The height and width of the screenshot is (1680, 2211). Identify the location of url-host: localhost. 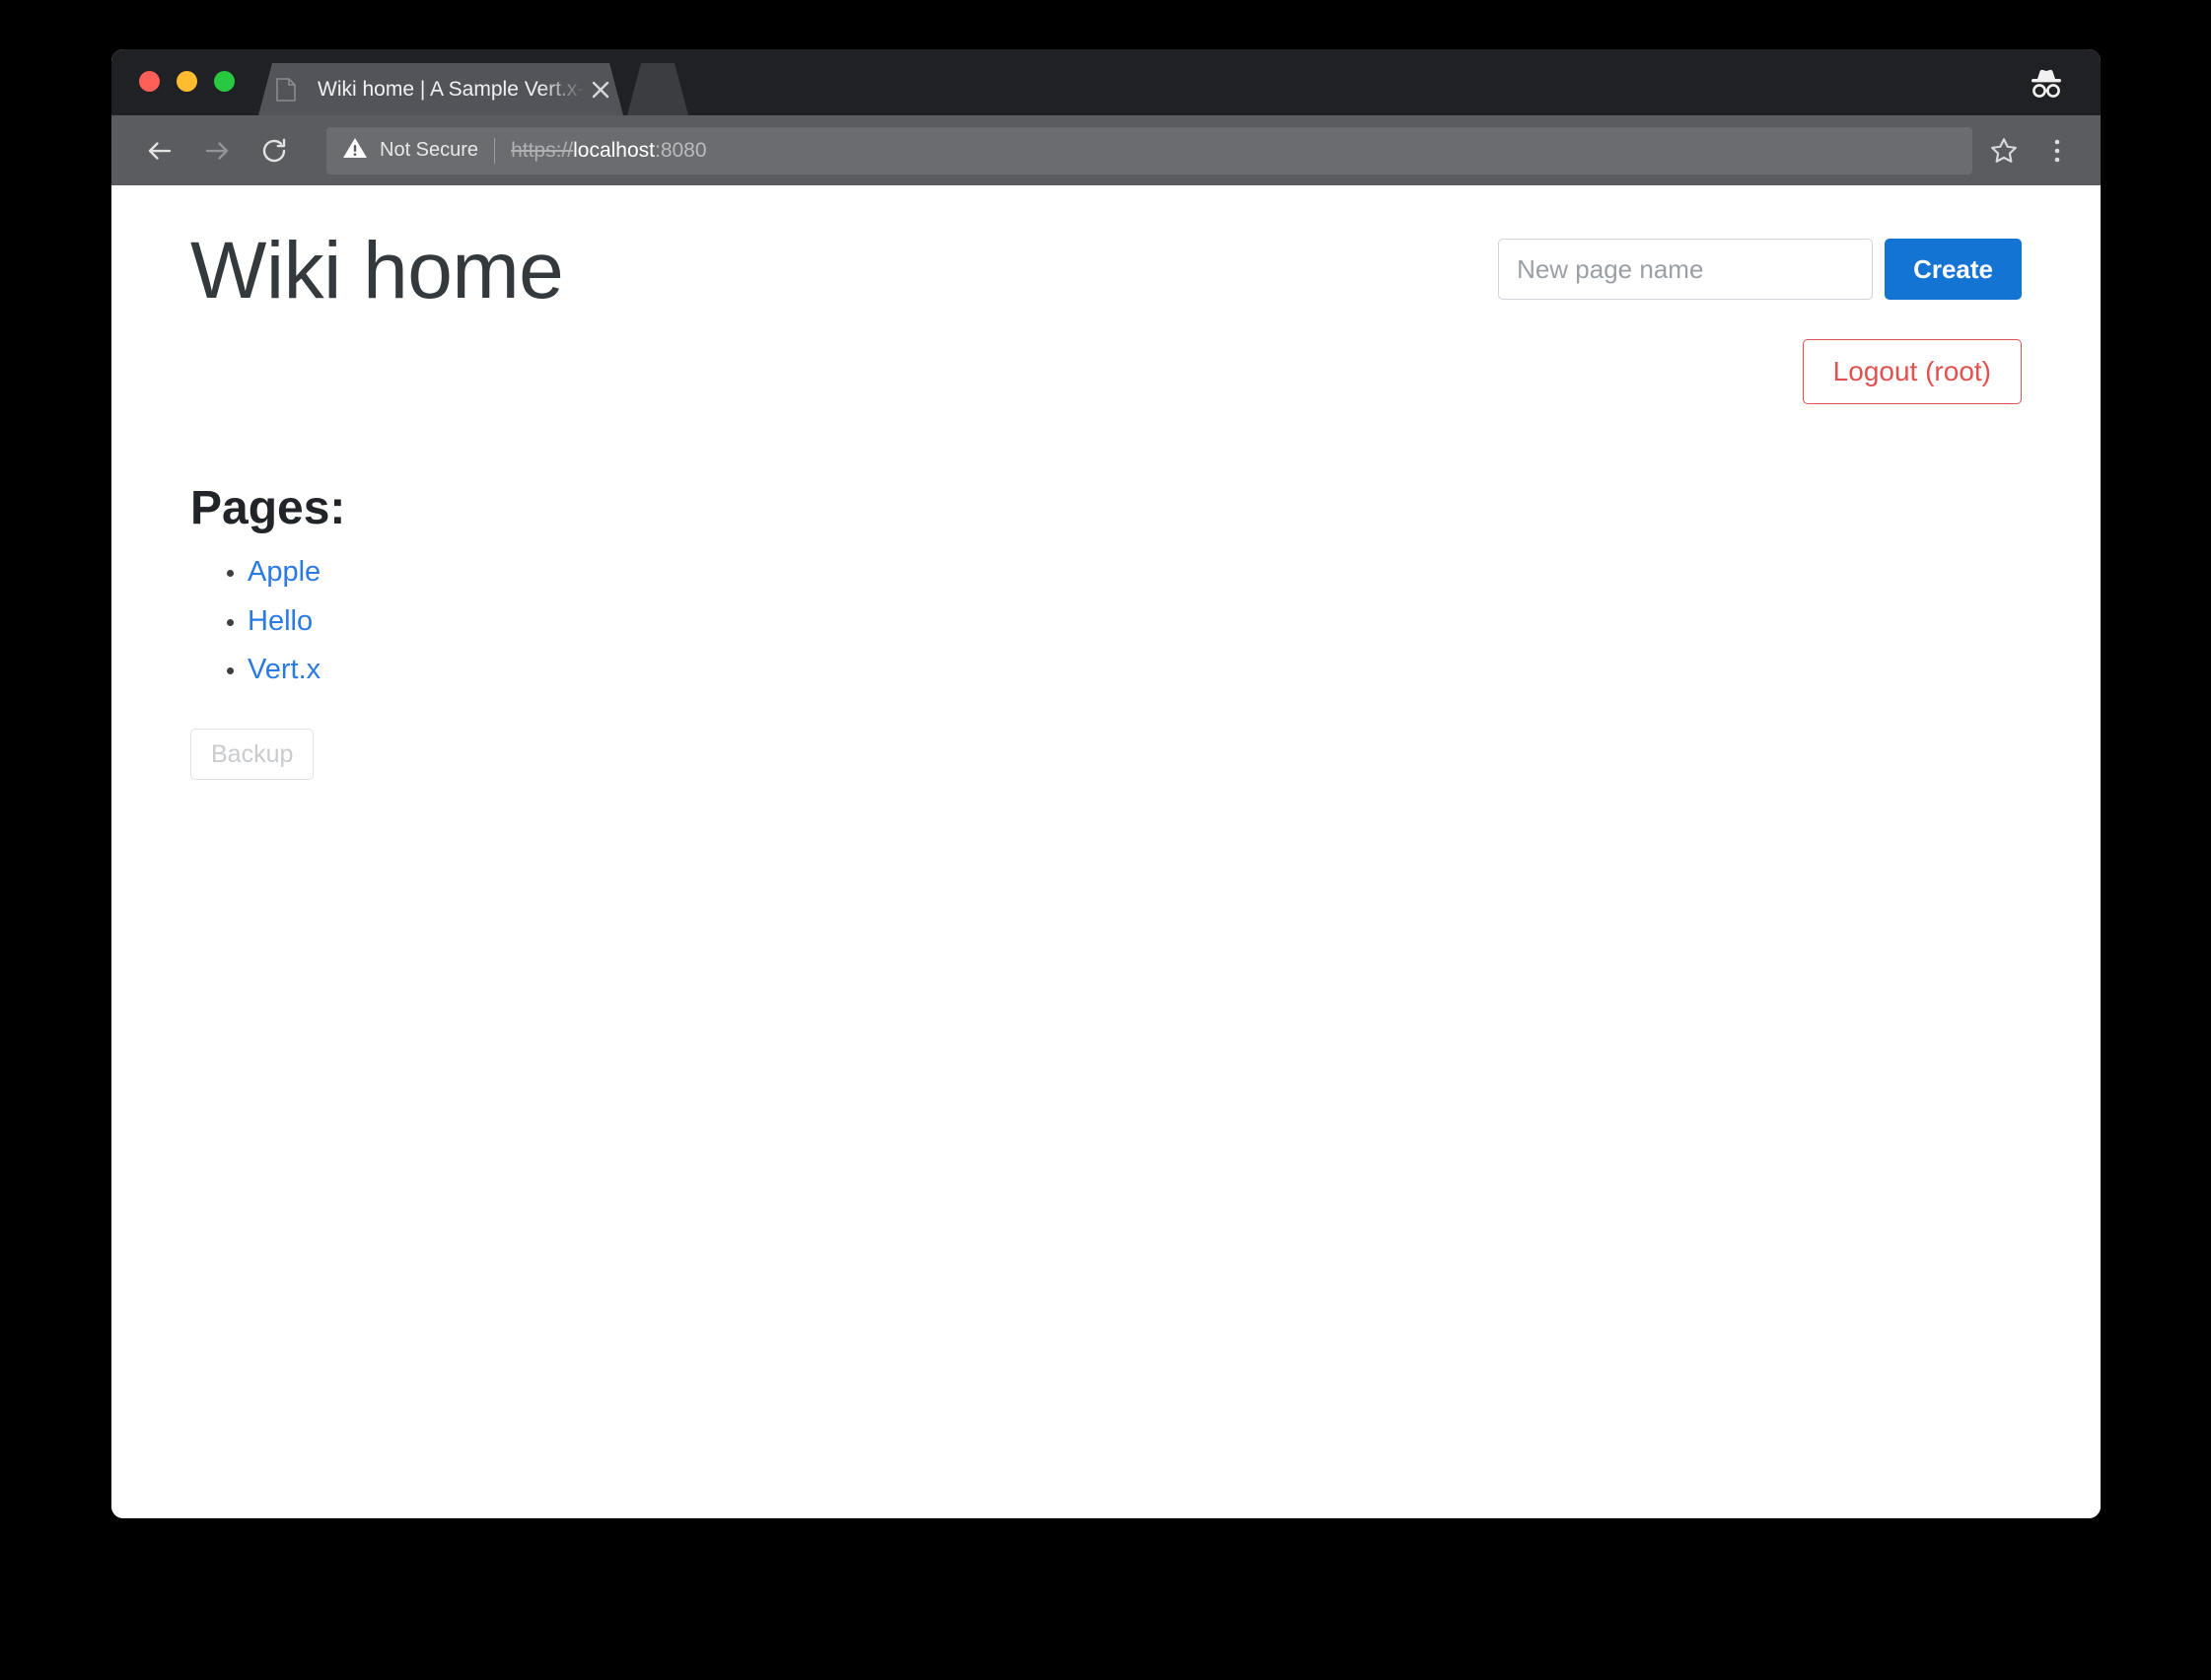
(614, 150).